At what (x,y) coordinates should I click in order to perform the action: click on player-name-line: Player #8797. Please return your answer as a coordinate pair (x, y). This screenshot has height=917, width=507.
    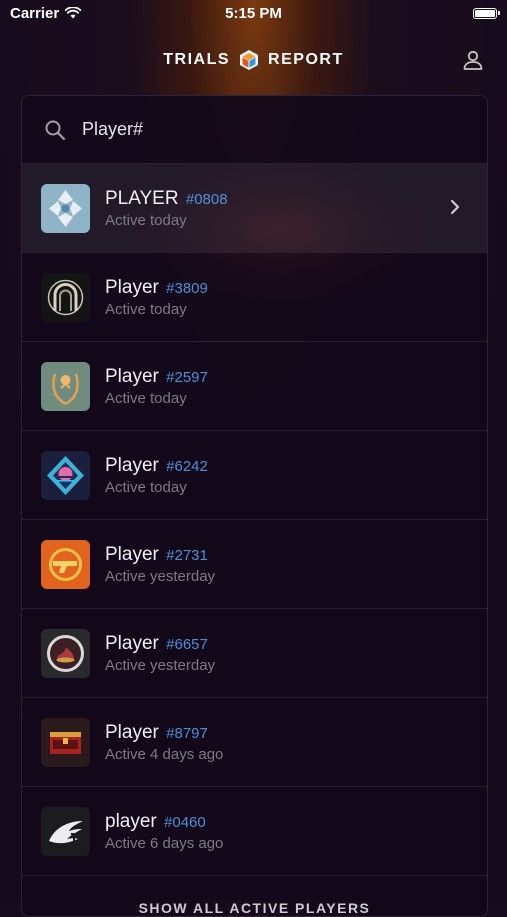
    Looking at the image, I should click on (164, 733).